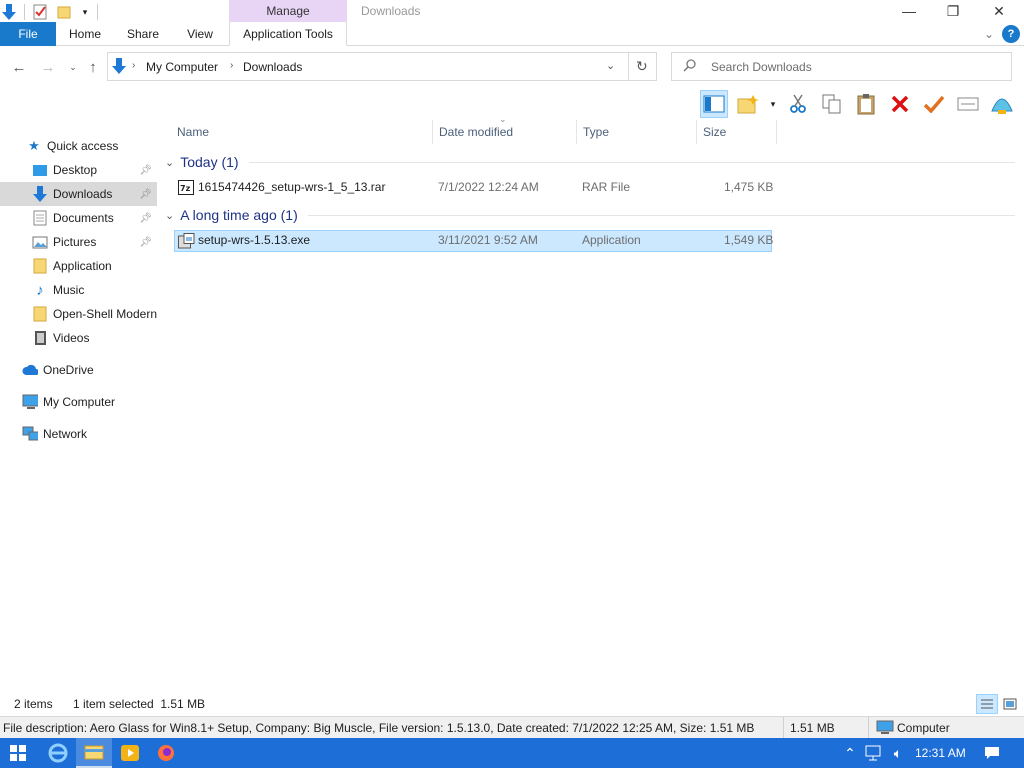  Describe the element at coordinates (78, 218) in the screenshot. I see `sidebar-item-documents: Documents 📌︎` at that location.